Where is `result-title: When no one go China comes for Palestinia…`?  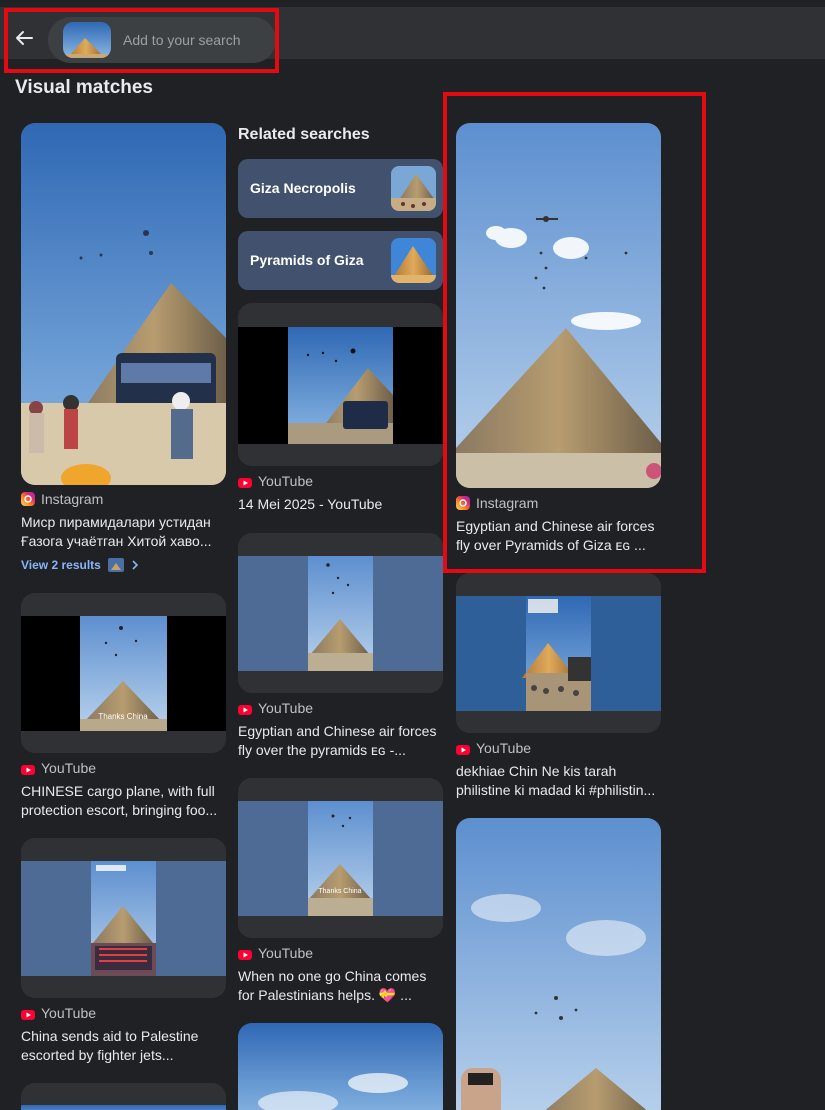
result-title: When no one go China comes for Palestinia… is located at coordinates (343, 986).